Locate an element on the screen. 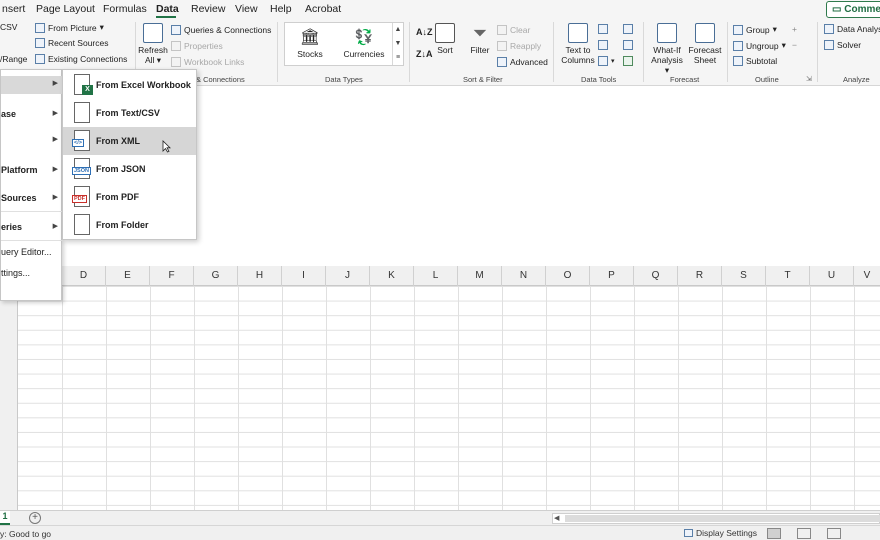  hide-detail-button: − is located at coordinates (794, 45).